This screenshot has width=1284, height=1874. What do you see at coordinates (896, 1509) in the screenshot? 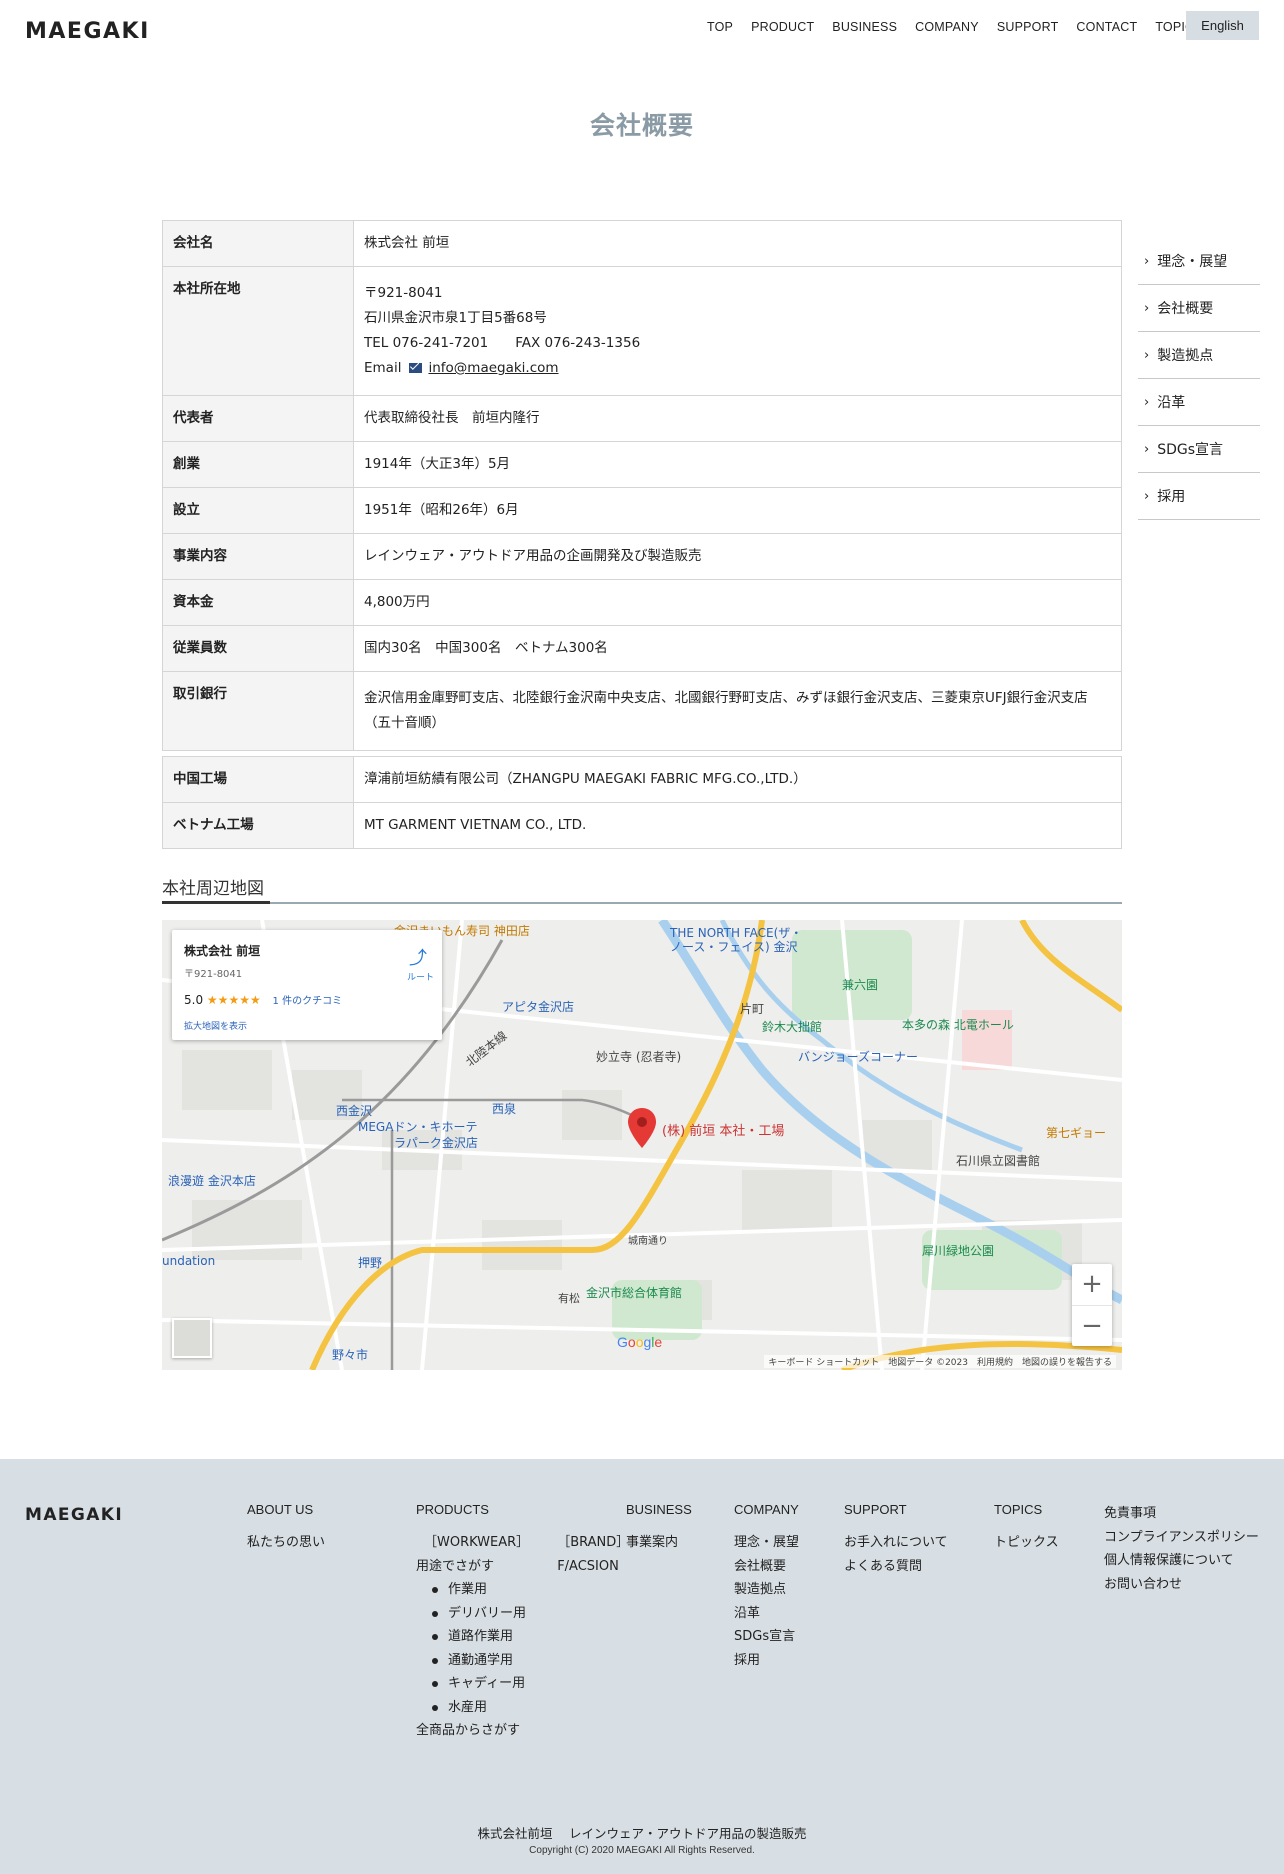
I see `footer-heading: SUPPORT` at bounding box center [896, 1509].